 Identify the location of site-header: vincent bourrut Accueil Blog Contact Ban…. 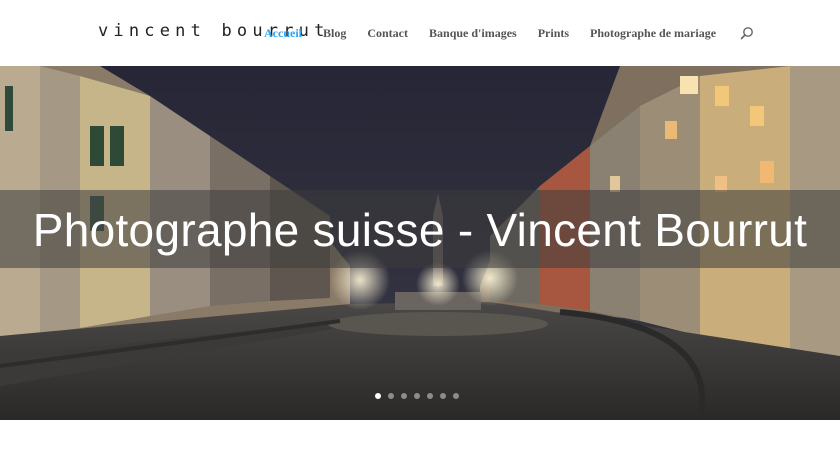
(420, 33).